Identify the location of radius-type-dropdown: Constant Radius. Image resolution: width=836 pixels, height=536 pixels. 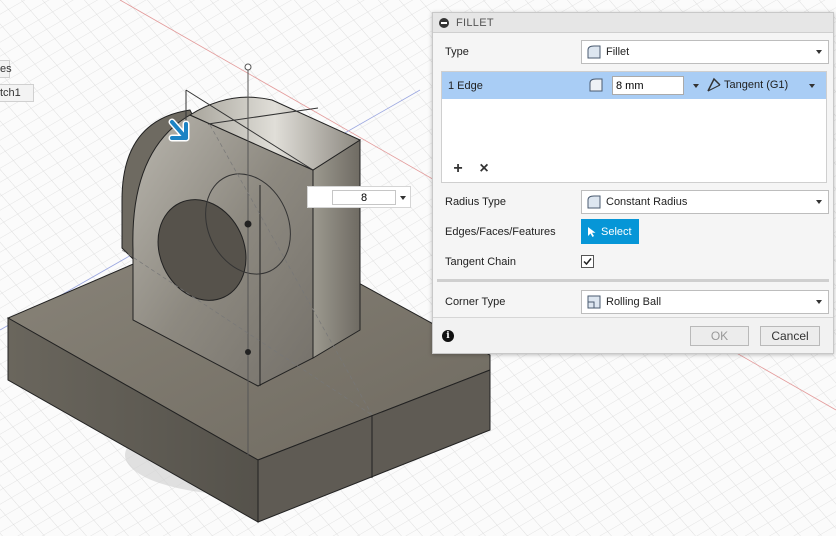
(705, 202).